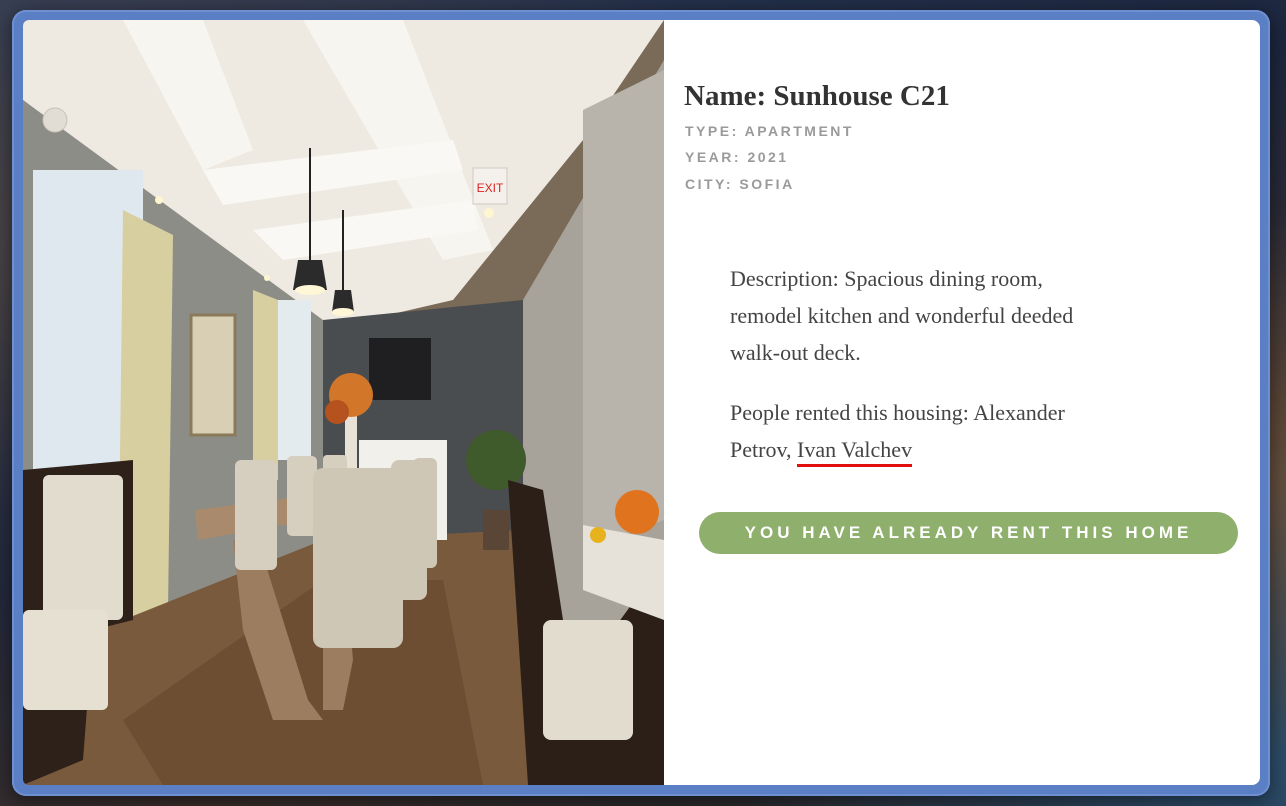 The height and width of the screenshot is (806, 1286). What do you see at coordinates (769, 131) in the screenshot?
I see `listing-type: TYPE: APARTMENT` at bounding box center [769, 131].